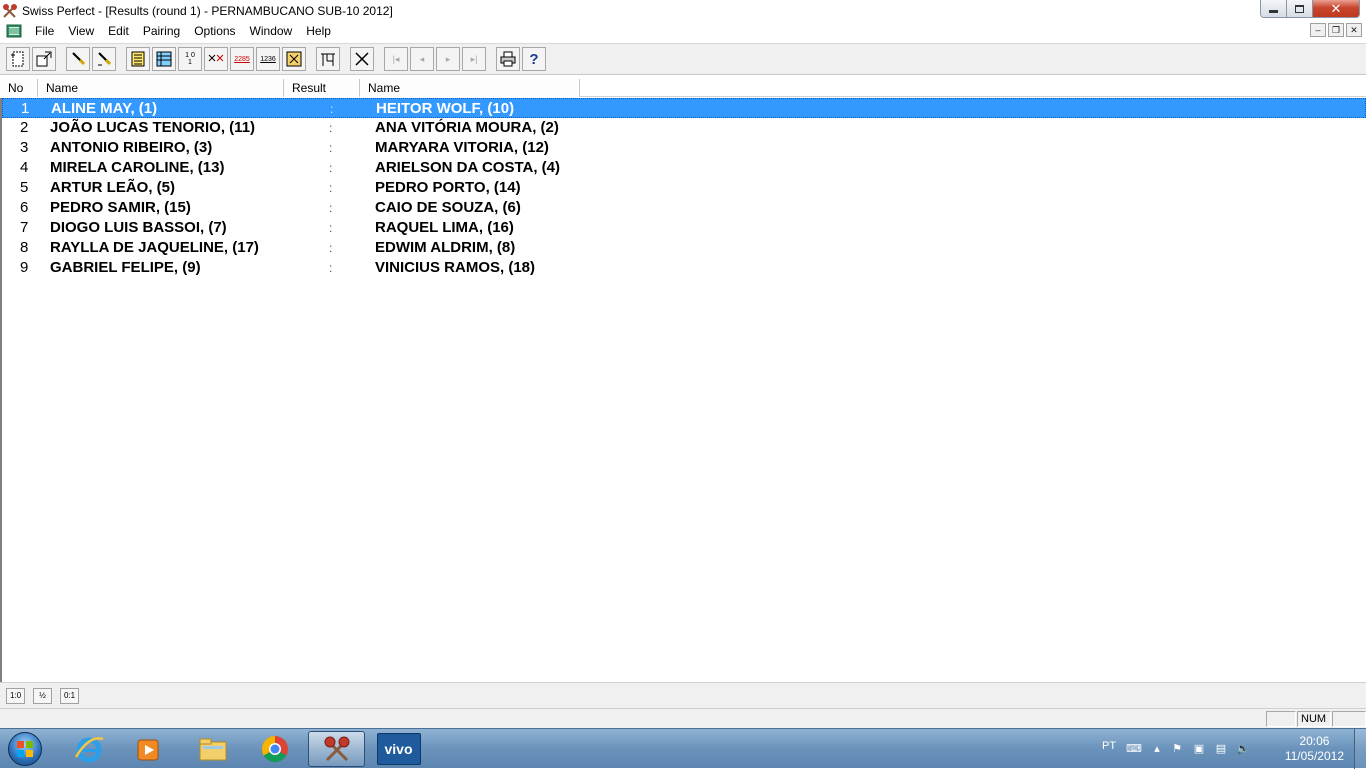 The height and width of the screenshot is (769, 1366). What do you see at coordinates (336, 749) in the screenshot?
I see `taskbar-swiss-perfect` at bounding box center [336, 749].